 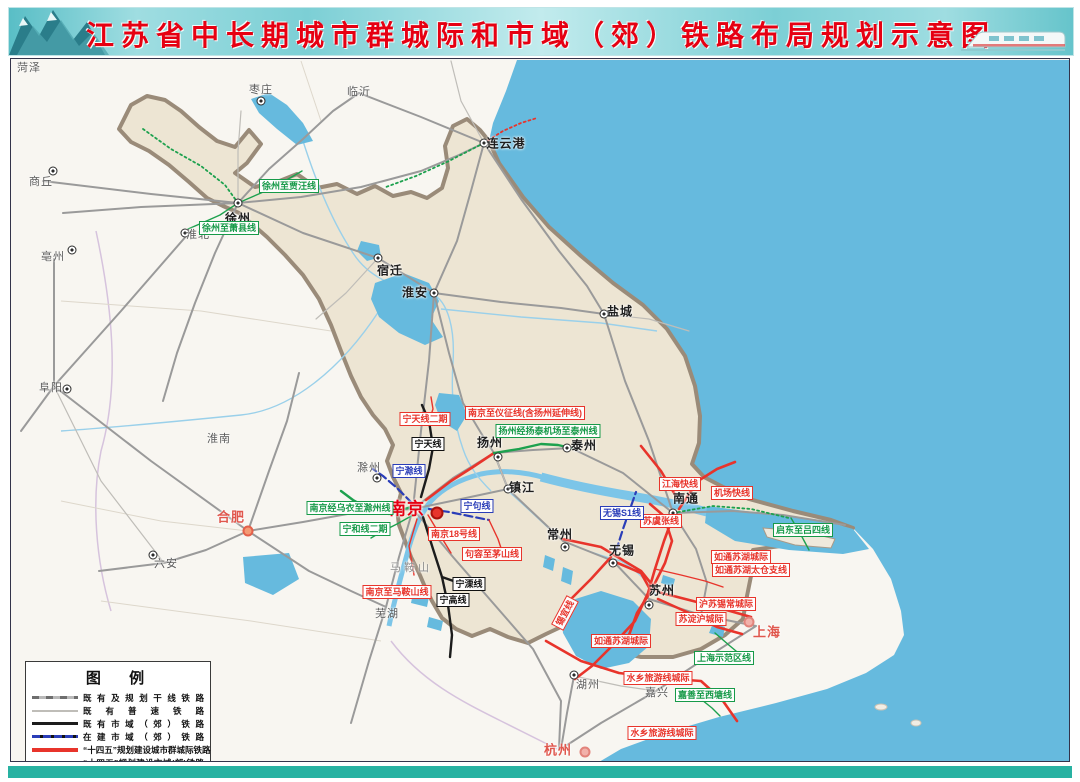 What do you see at coordinates (382, 616) in the screenshot?
I see `railway-宁芜线` at bounding box center [382, 616].